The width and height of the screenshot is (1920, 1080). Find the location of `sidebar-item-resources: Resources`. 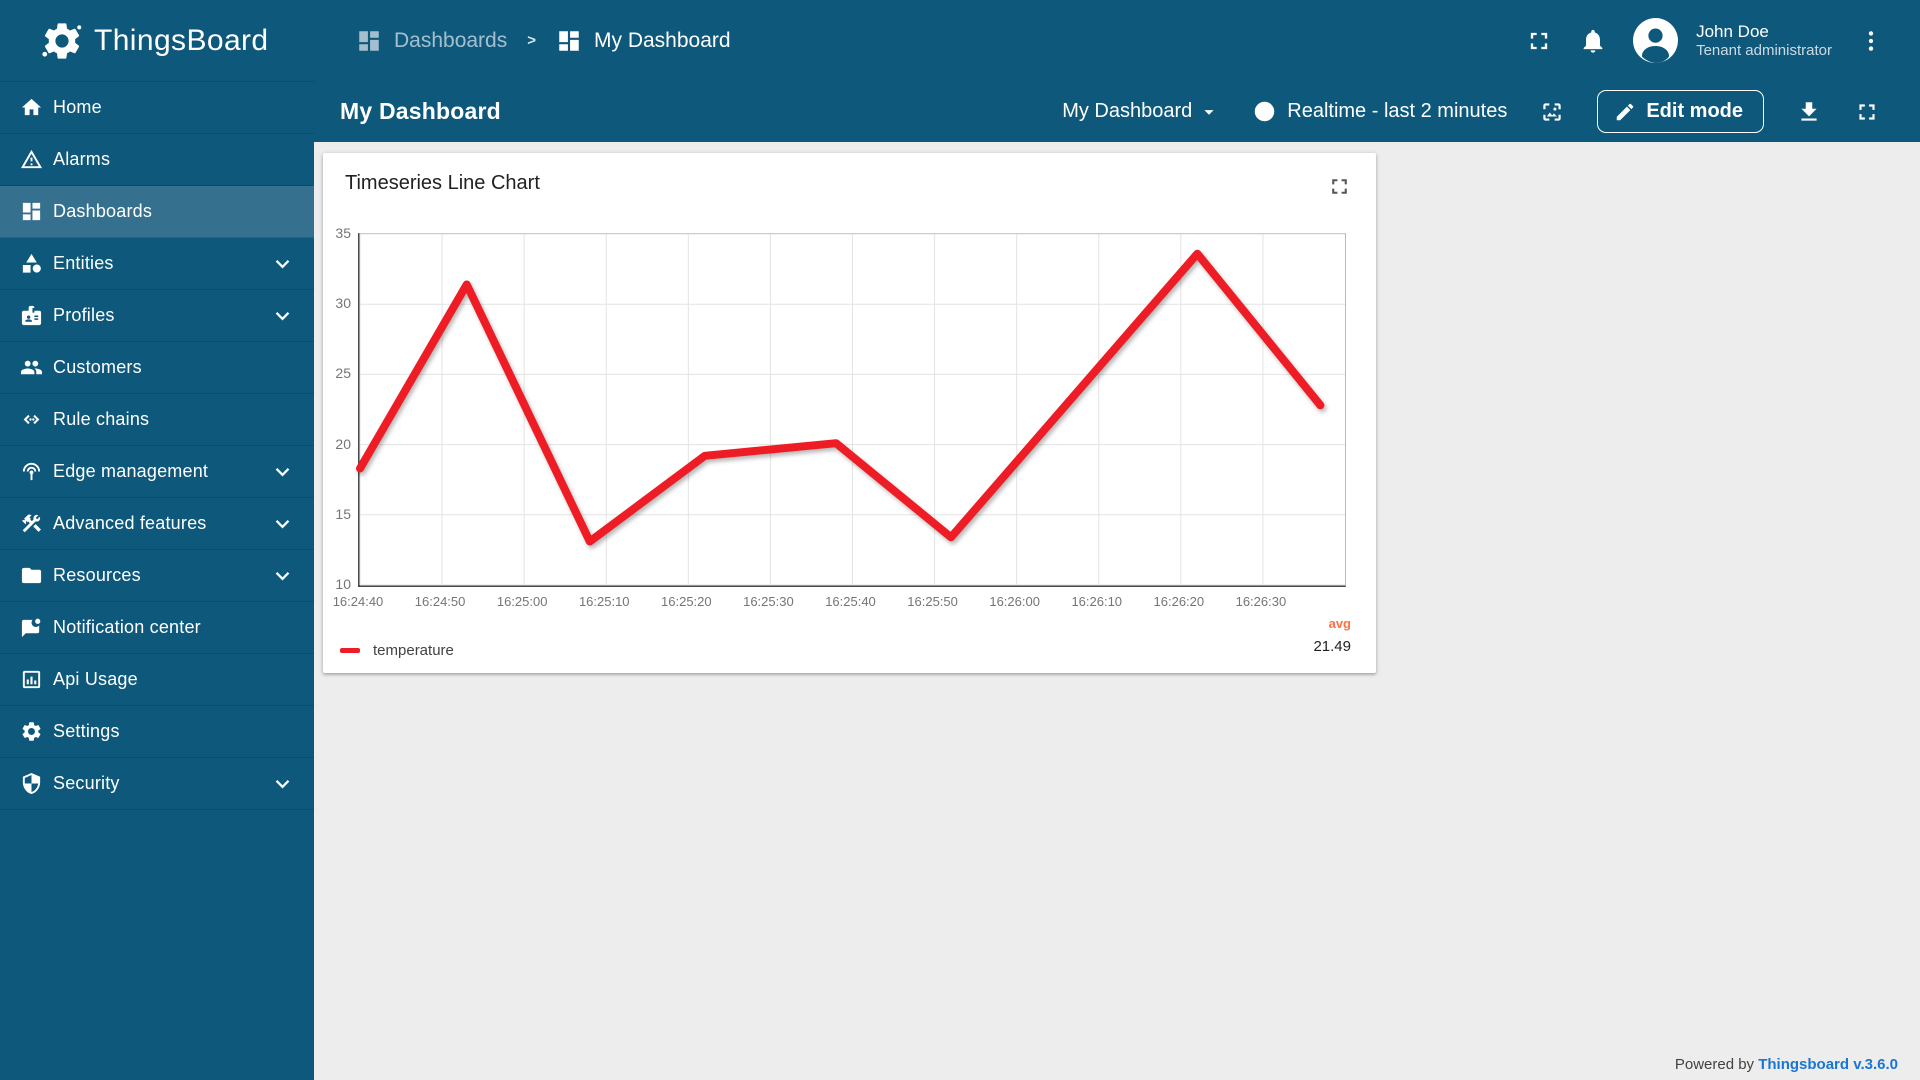

sidebar-item-resources: Resources is located at coordinates (157, 576).